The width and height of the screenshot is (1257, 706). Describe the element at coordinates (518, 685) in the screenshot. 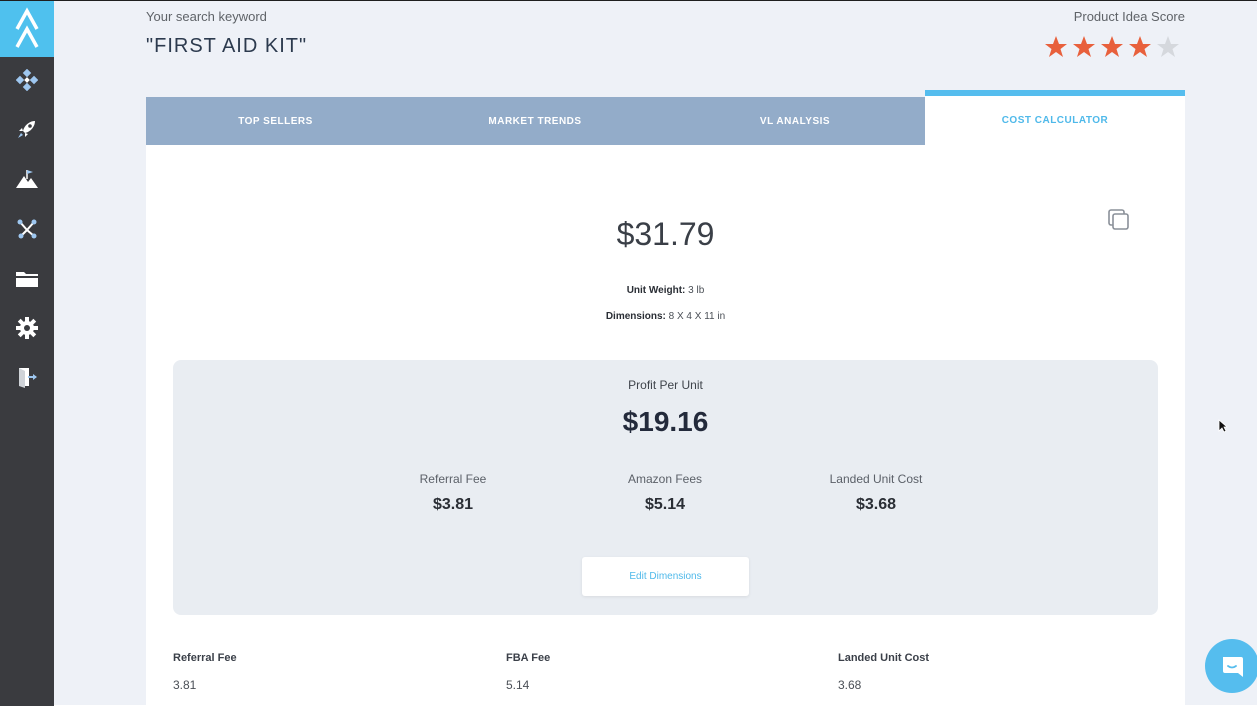

I see `detail-value: 5.14` at that location.